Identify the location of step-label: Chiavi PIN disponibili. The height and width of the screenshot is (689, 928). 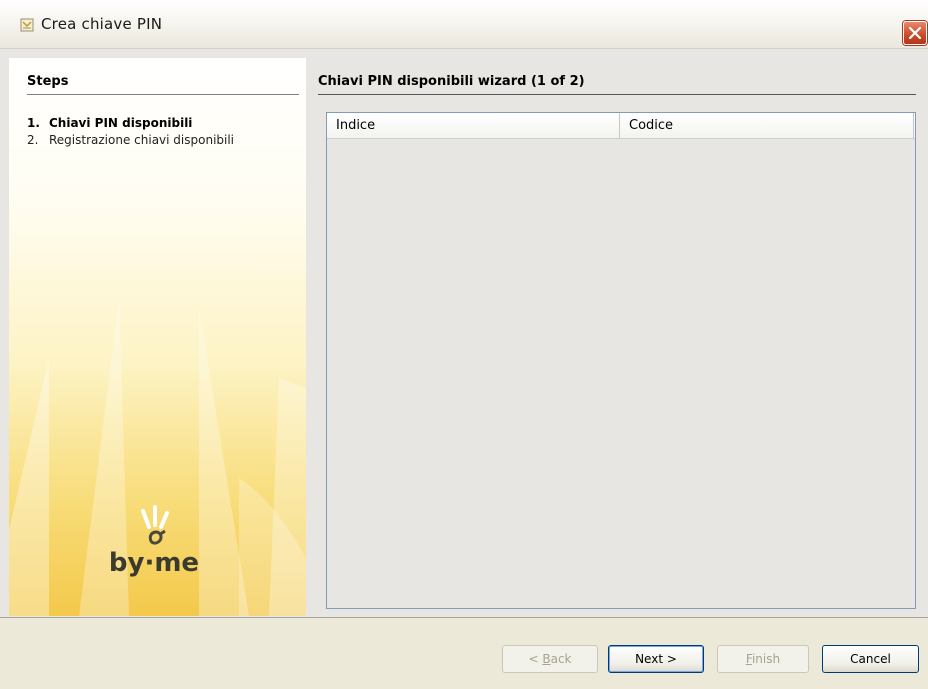
(121, 123).